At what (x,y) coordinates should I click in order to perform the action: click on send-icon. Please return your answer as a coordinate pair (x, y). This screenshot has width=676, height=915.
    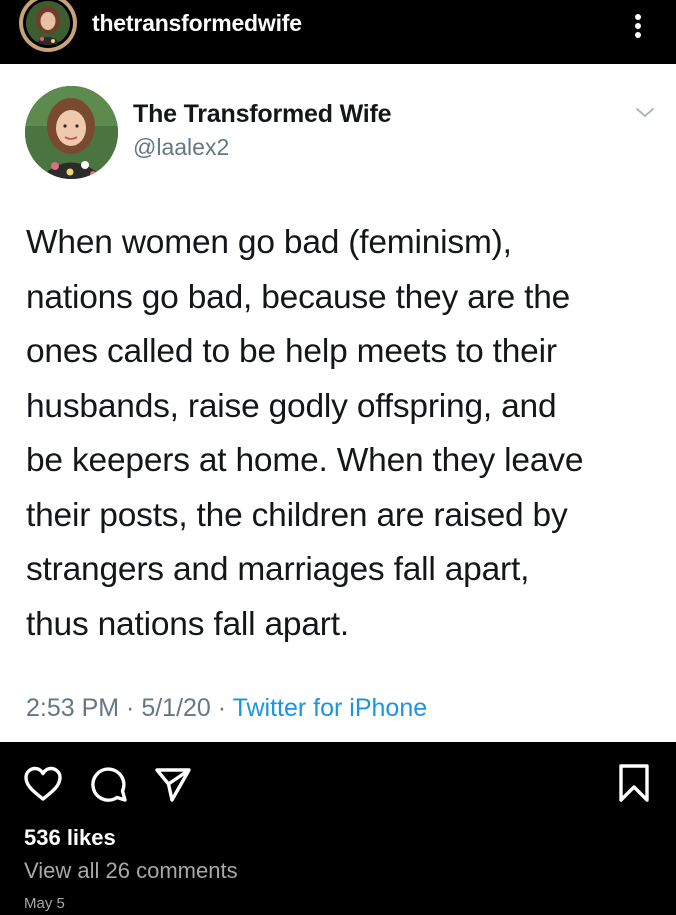
    Looking at the image, I should click on (173, 784).